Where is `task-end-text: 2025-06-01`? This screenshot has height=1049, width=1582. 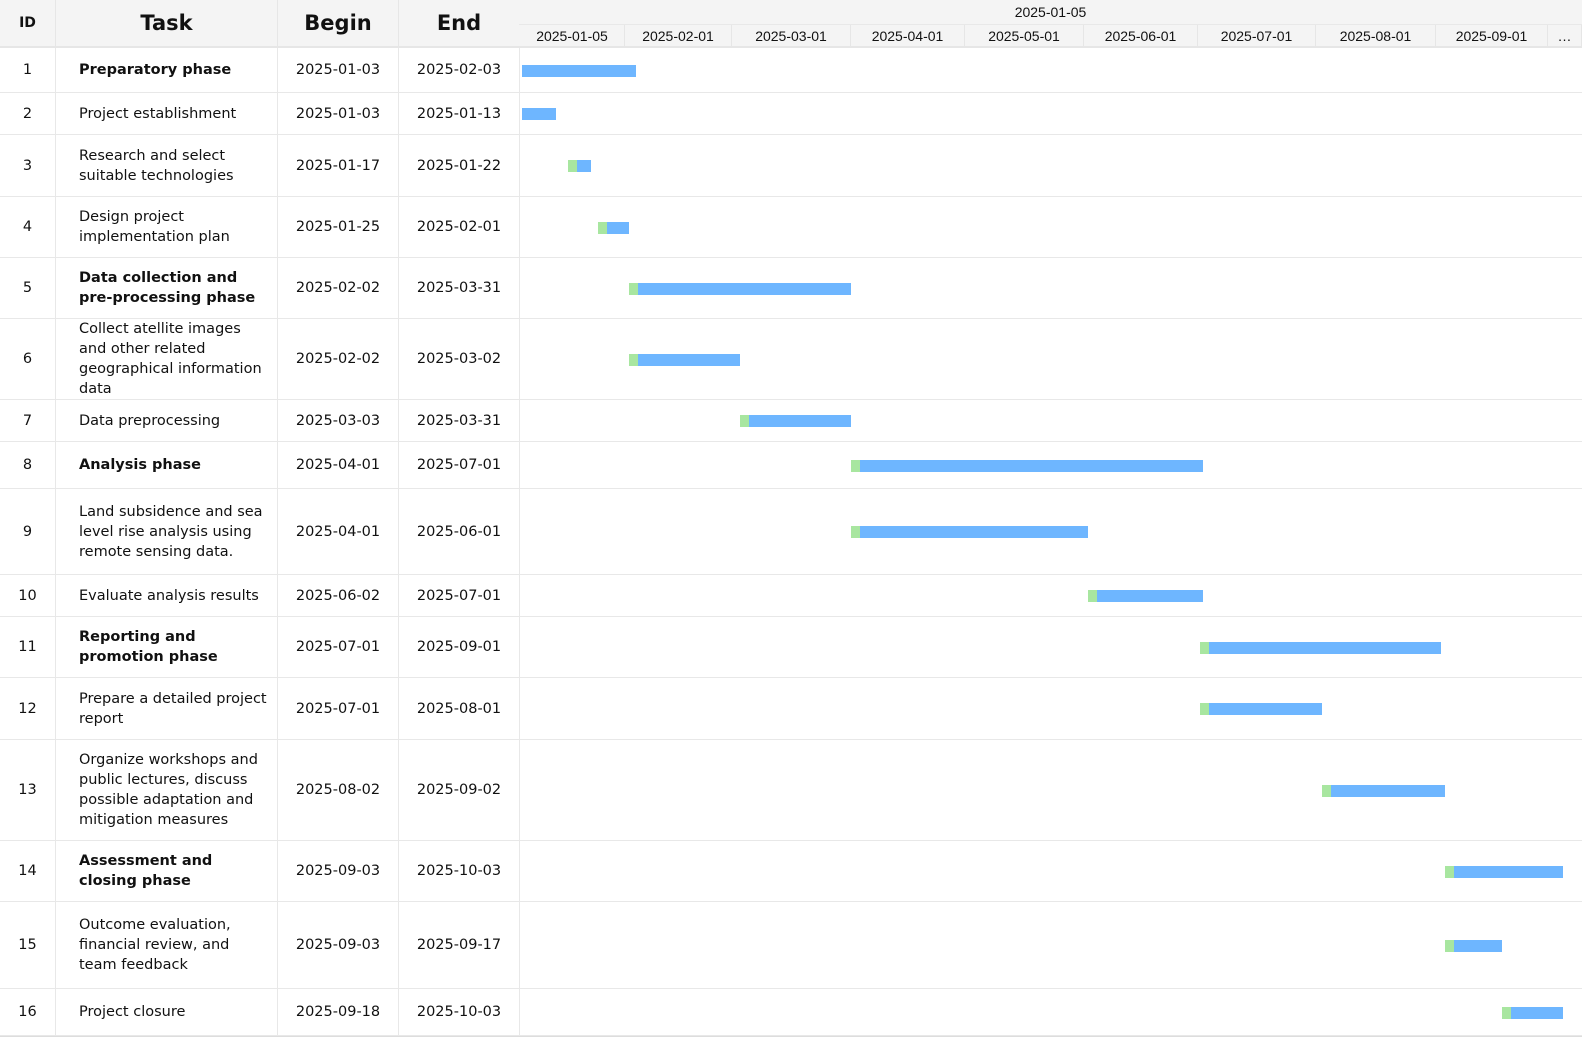 task-end-text: 2025-06-01 is located at coordinates (459, 531).